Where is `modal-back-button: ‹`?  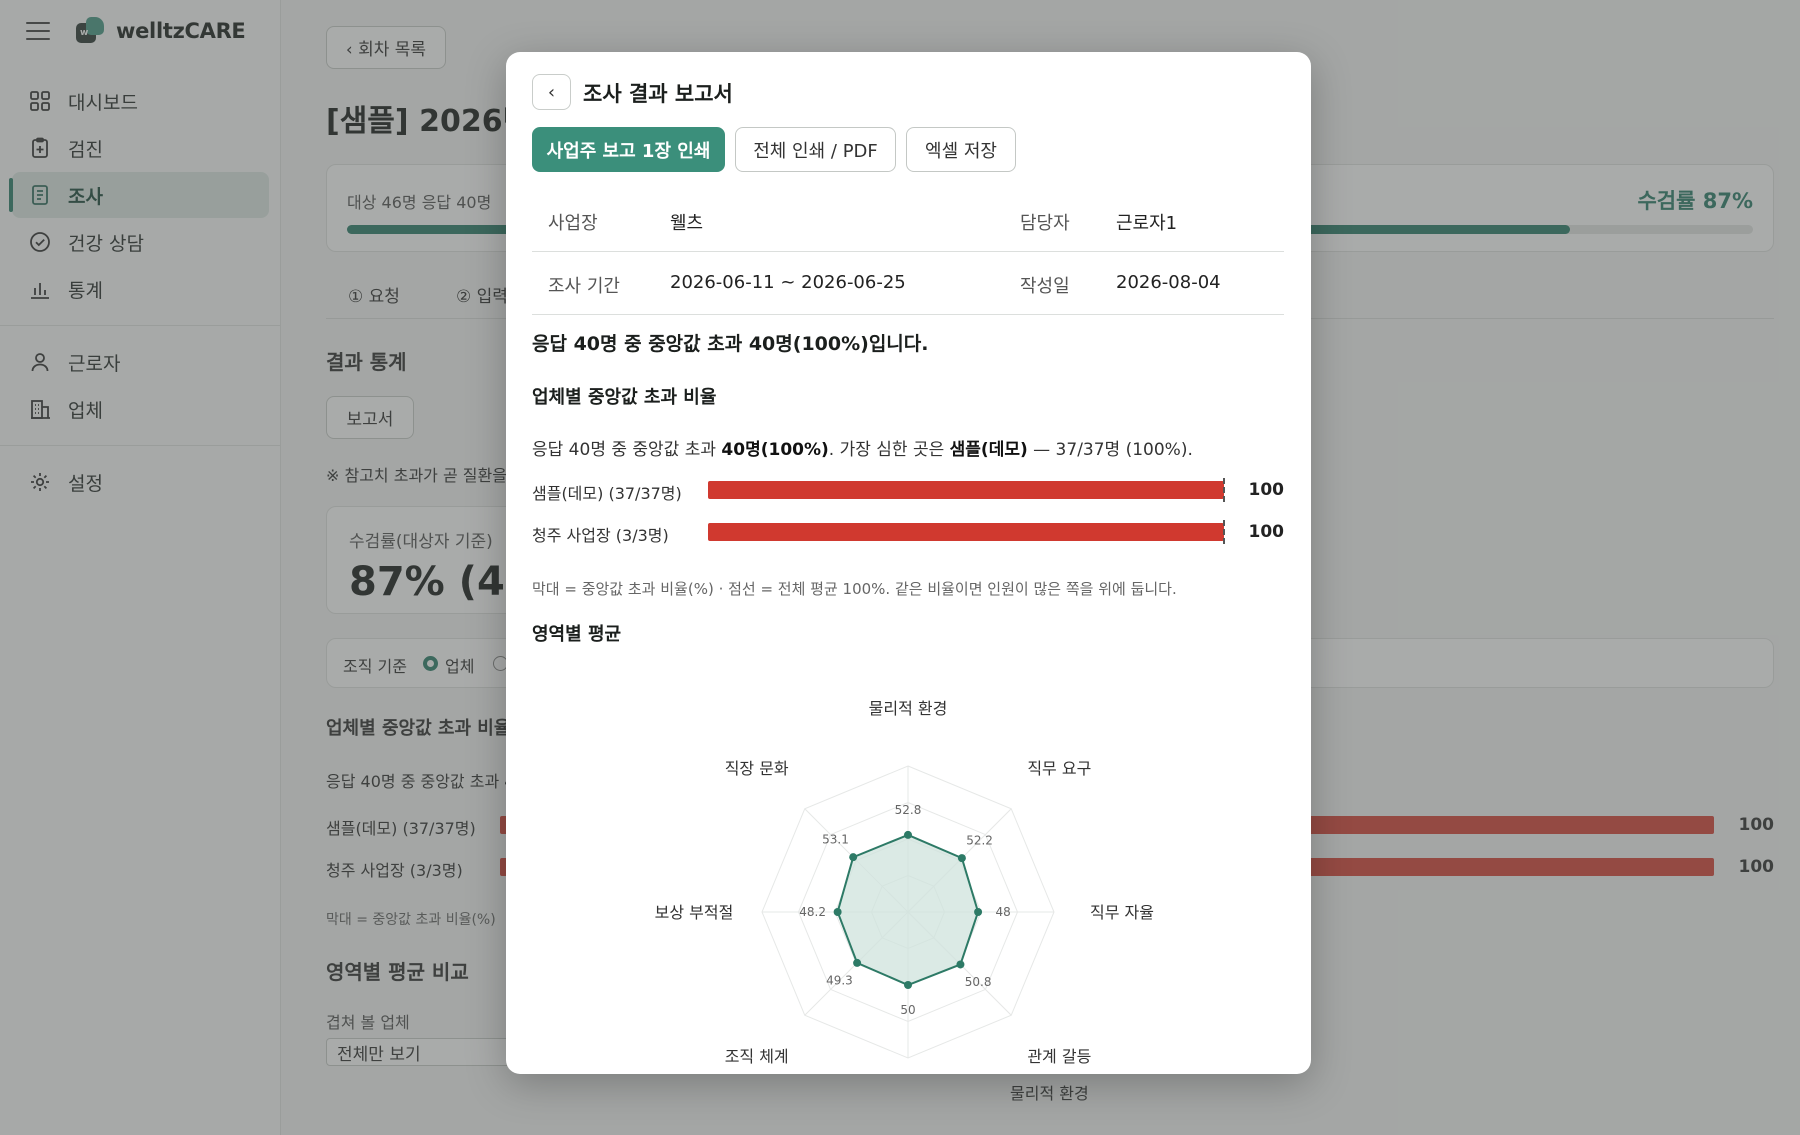 modal-back-button: ‹ is located at coordinates (551, 92).